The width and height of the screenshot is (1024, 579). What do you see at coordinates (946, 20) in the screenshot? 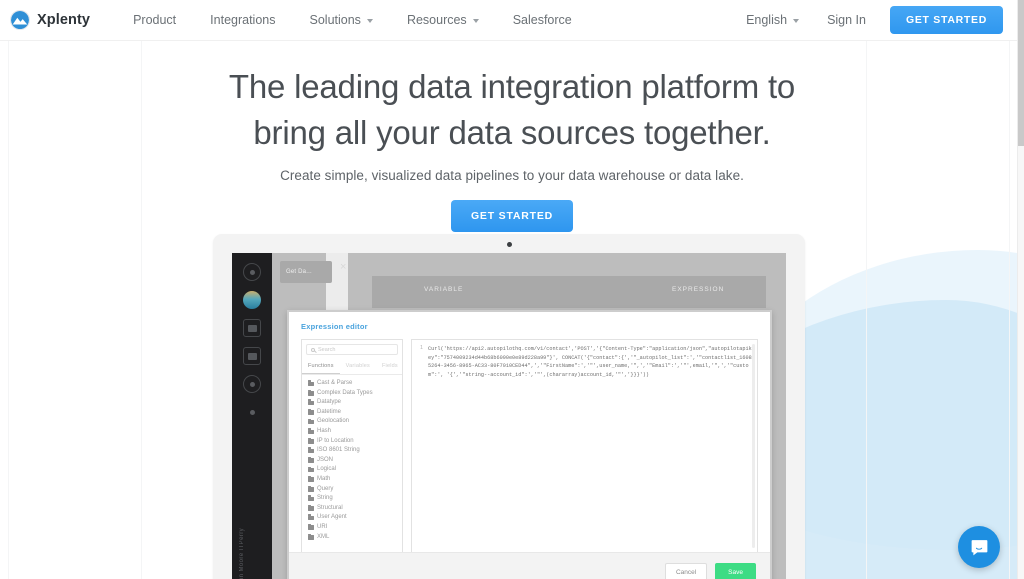
I see `get-started-button-nav: GET STARTED` at bounding box center [946, 20].